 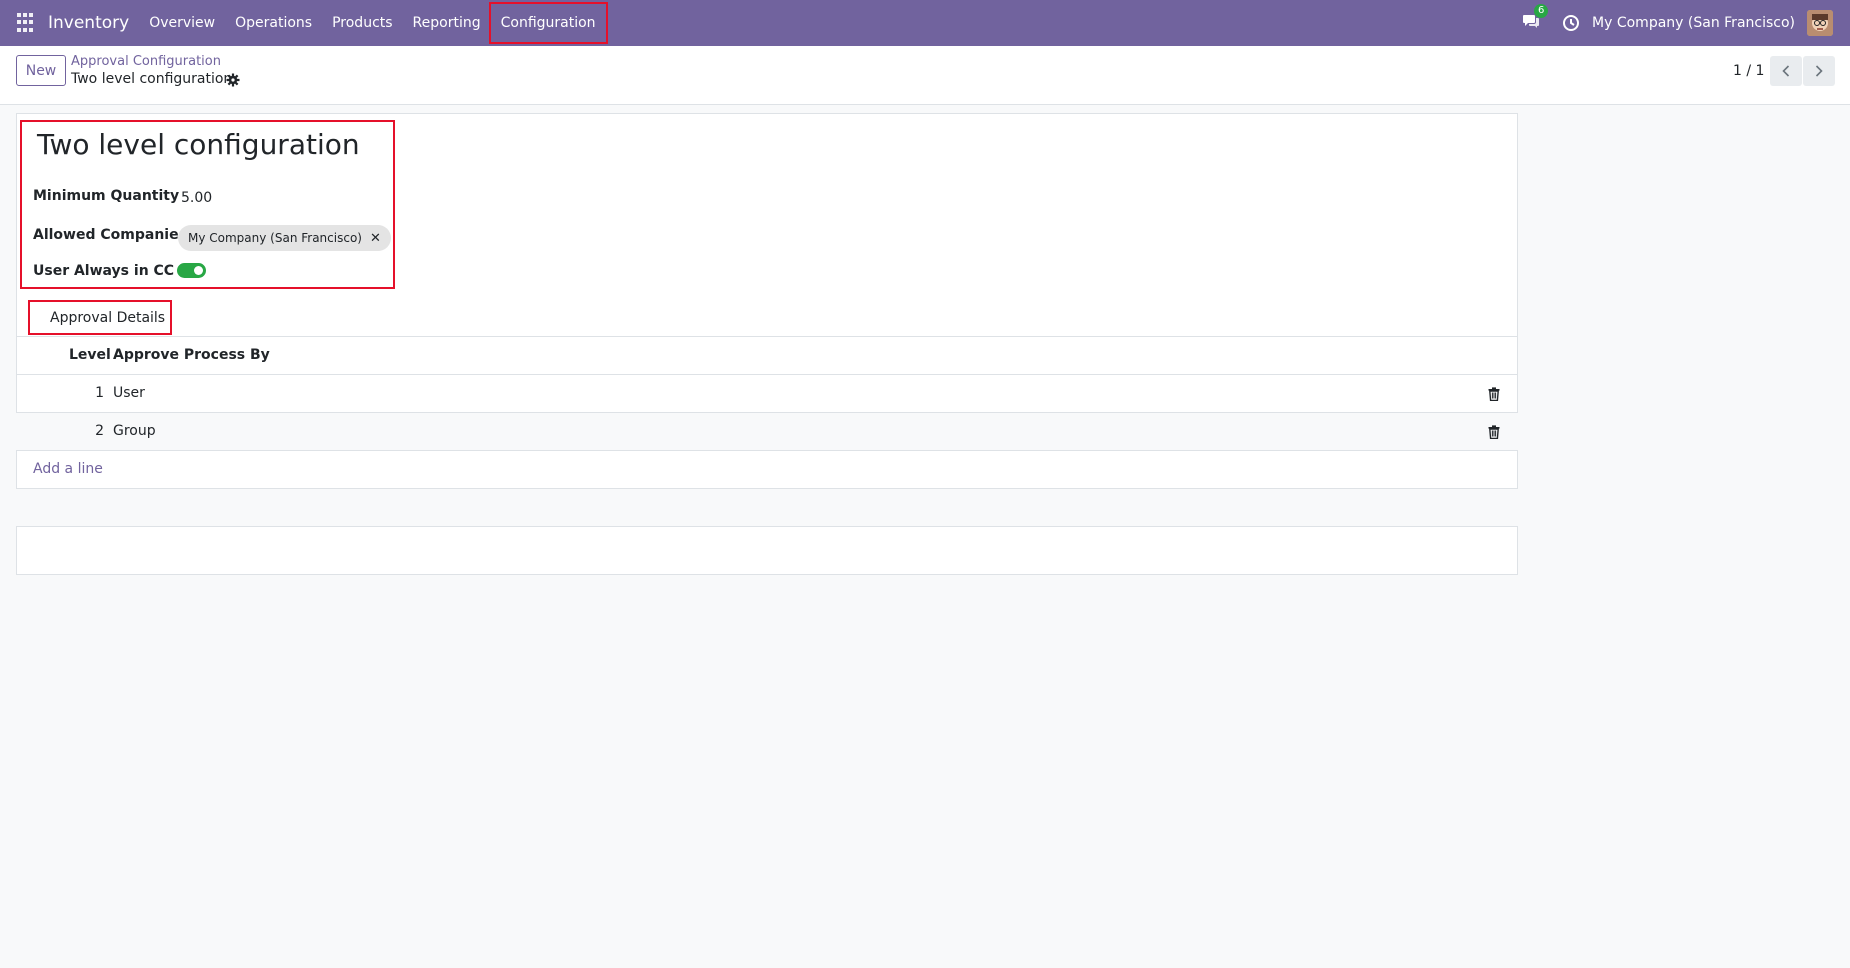 I want to click on allowed-companies-label: Allowed Companies, so click(x=110, y=235).